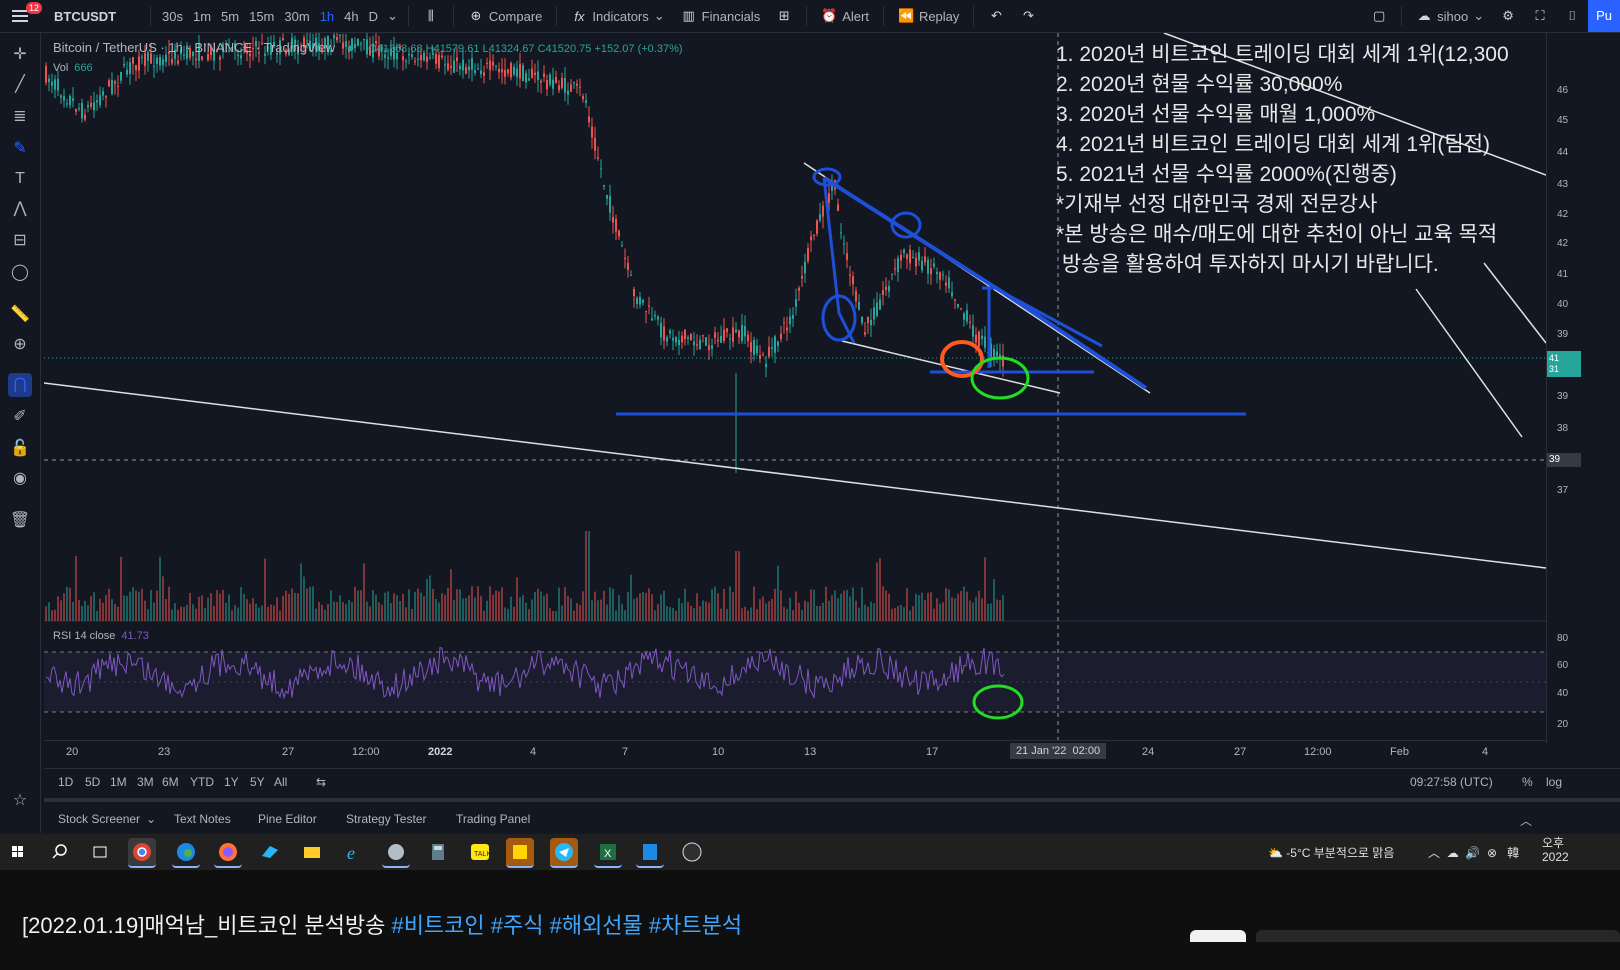 This screenshot has width=1620, height=970. What do you see at coordinates (280, 782) in the screenshot?
I see `range-all: All` at bounding box center [280, 782].